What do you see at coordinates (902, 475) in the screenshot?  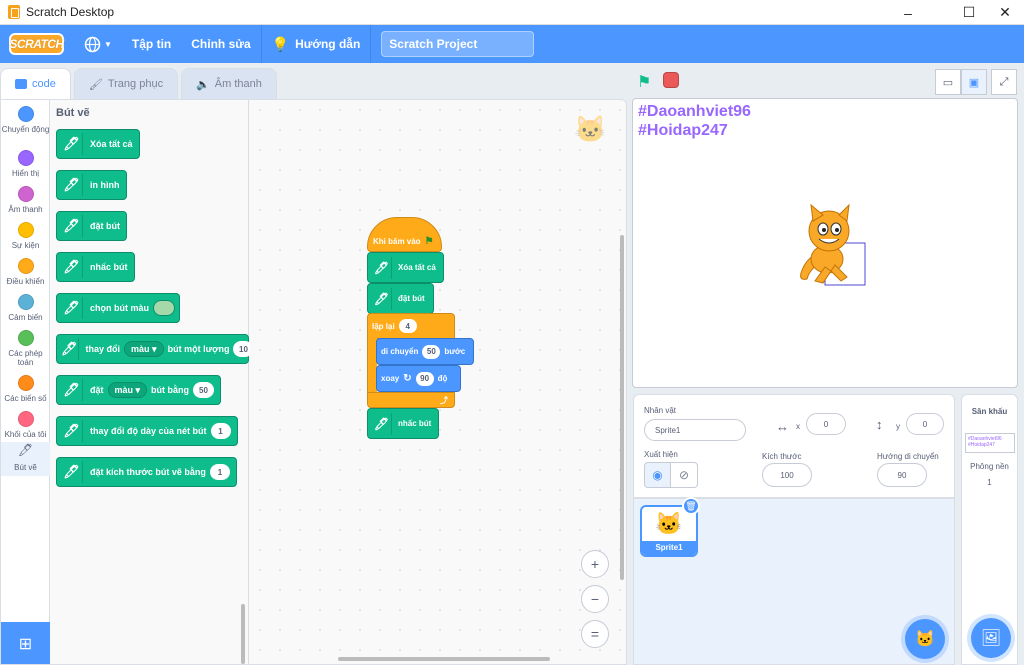 I see `direction-input: 90` at bounding box center [902, 475].